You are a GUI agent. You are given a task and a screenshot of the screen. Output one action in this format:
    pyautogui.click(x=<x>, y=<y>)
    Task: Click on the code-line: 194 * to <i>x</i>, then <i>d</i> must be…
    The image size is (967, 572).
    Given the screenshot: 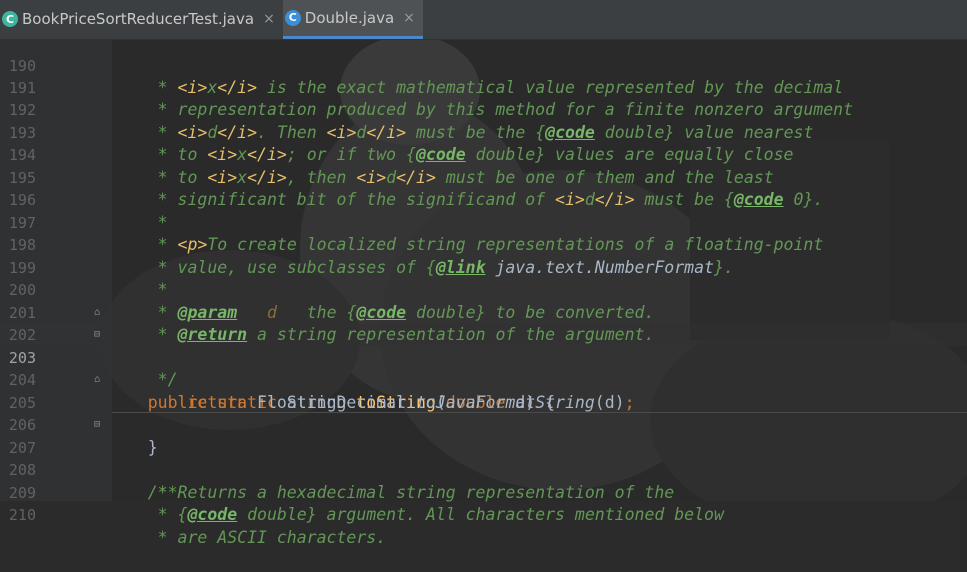 What is the action you would take?
    pyautogui.click(x=483, y=154)
    